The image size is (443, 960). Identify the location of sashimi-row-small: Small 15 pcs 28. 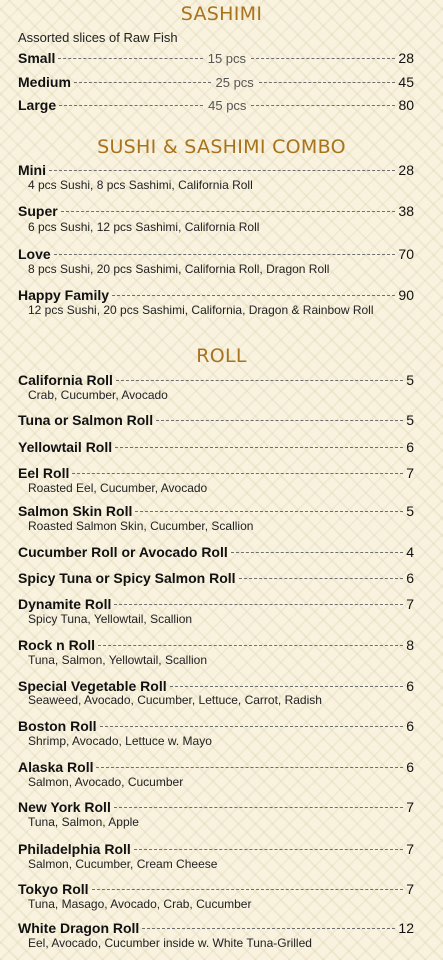
(216, 58).